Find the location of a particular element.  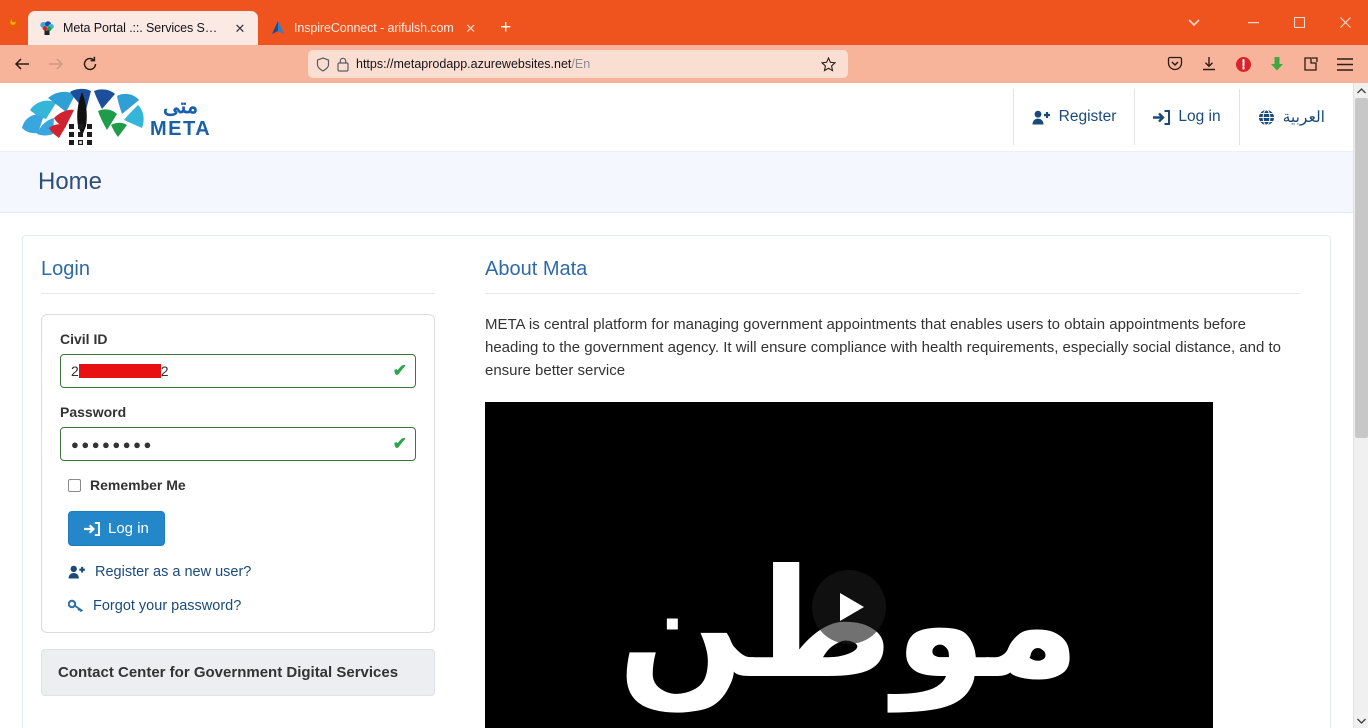

remember-me-checkbox is located at coordinates (74, 485).